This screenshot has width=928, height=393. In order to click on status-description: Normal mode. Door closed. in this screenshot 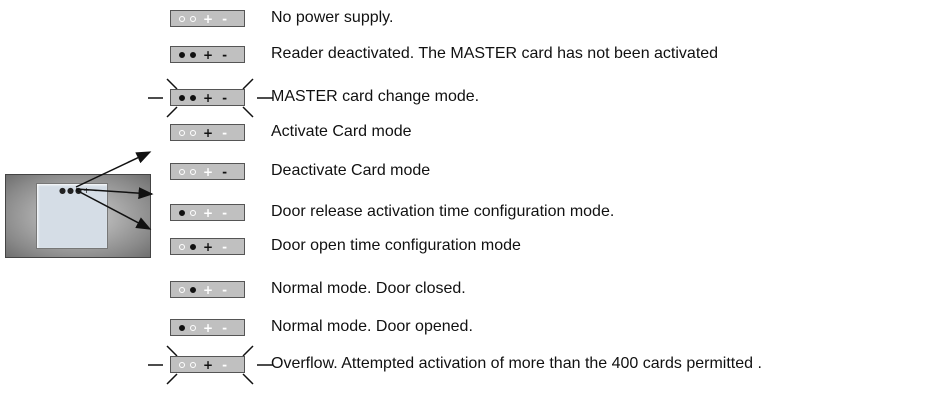, I will do `click(368, 288)`.